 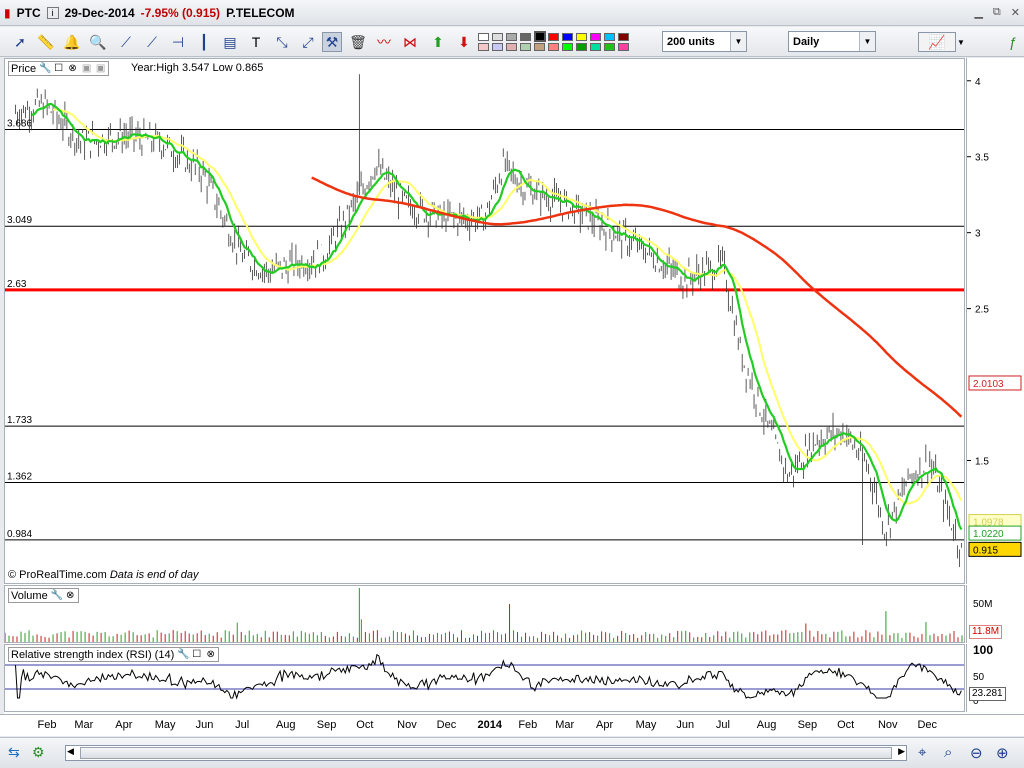 What do you see at coordinates (7, 12) in the screenshot?
I see `candlestick-icon: ▮` at bounding box center [7, 12].